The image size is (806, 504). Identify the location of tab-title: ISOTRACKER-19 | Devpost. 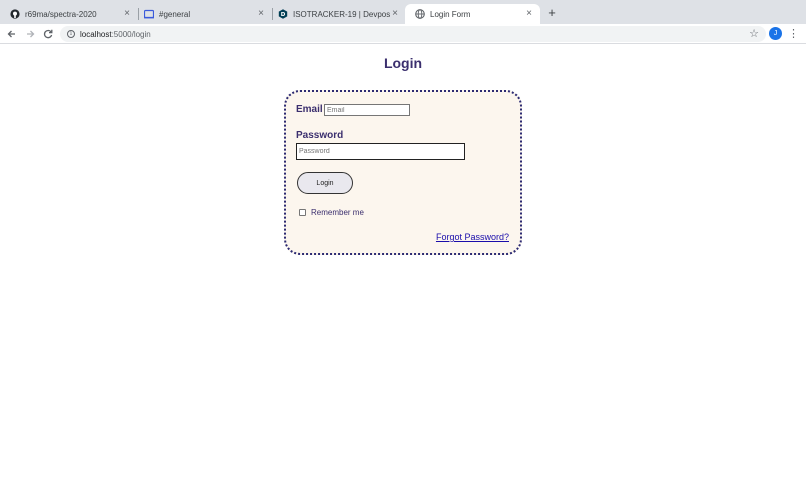
(341, 14).